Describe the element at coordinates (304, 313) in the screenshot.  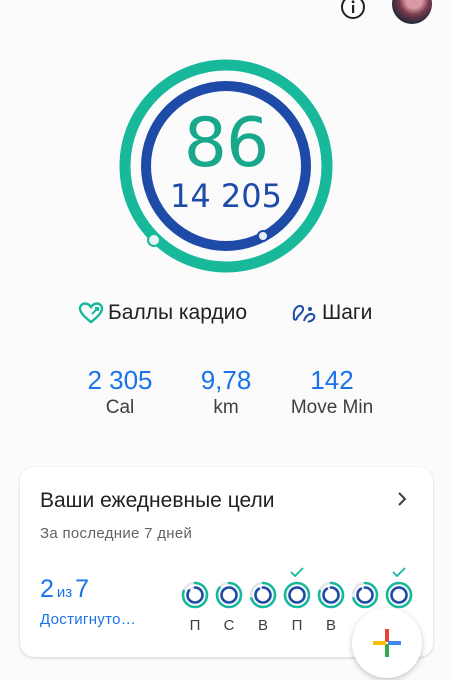
I see `steps-icon` at that location.